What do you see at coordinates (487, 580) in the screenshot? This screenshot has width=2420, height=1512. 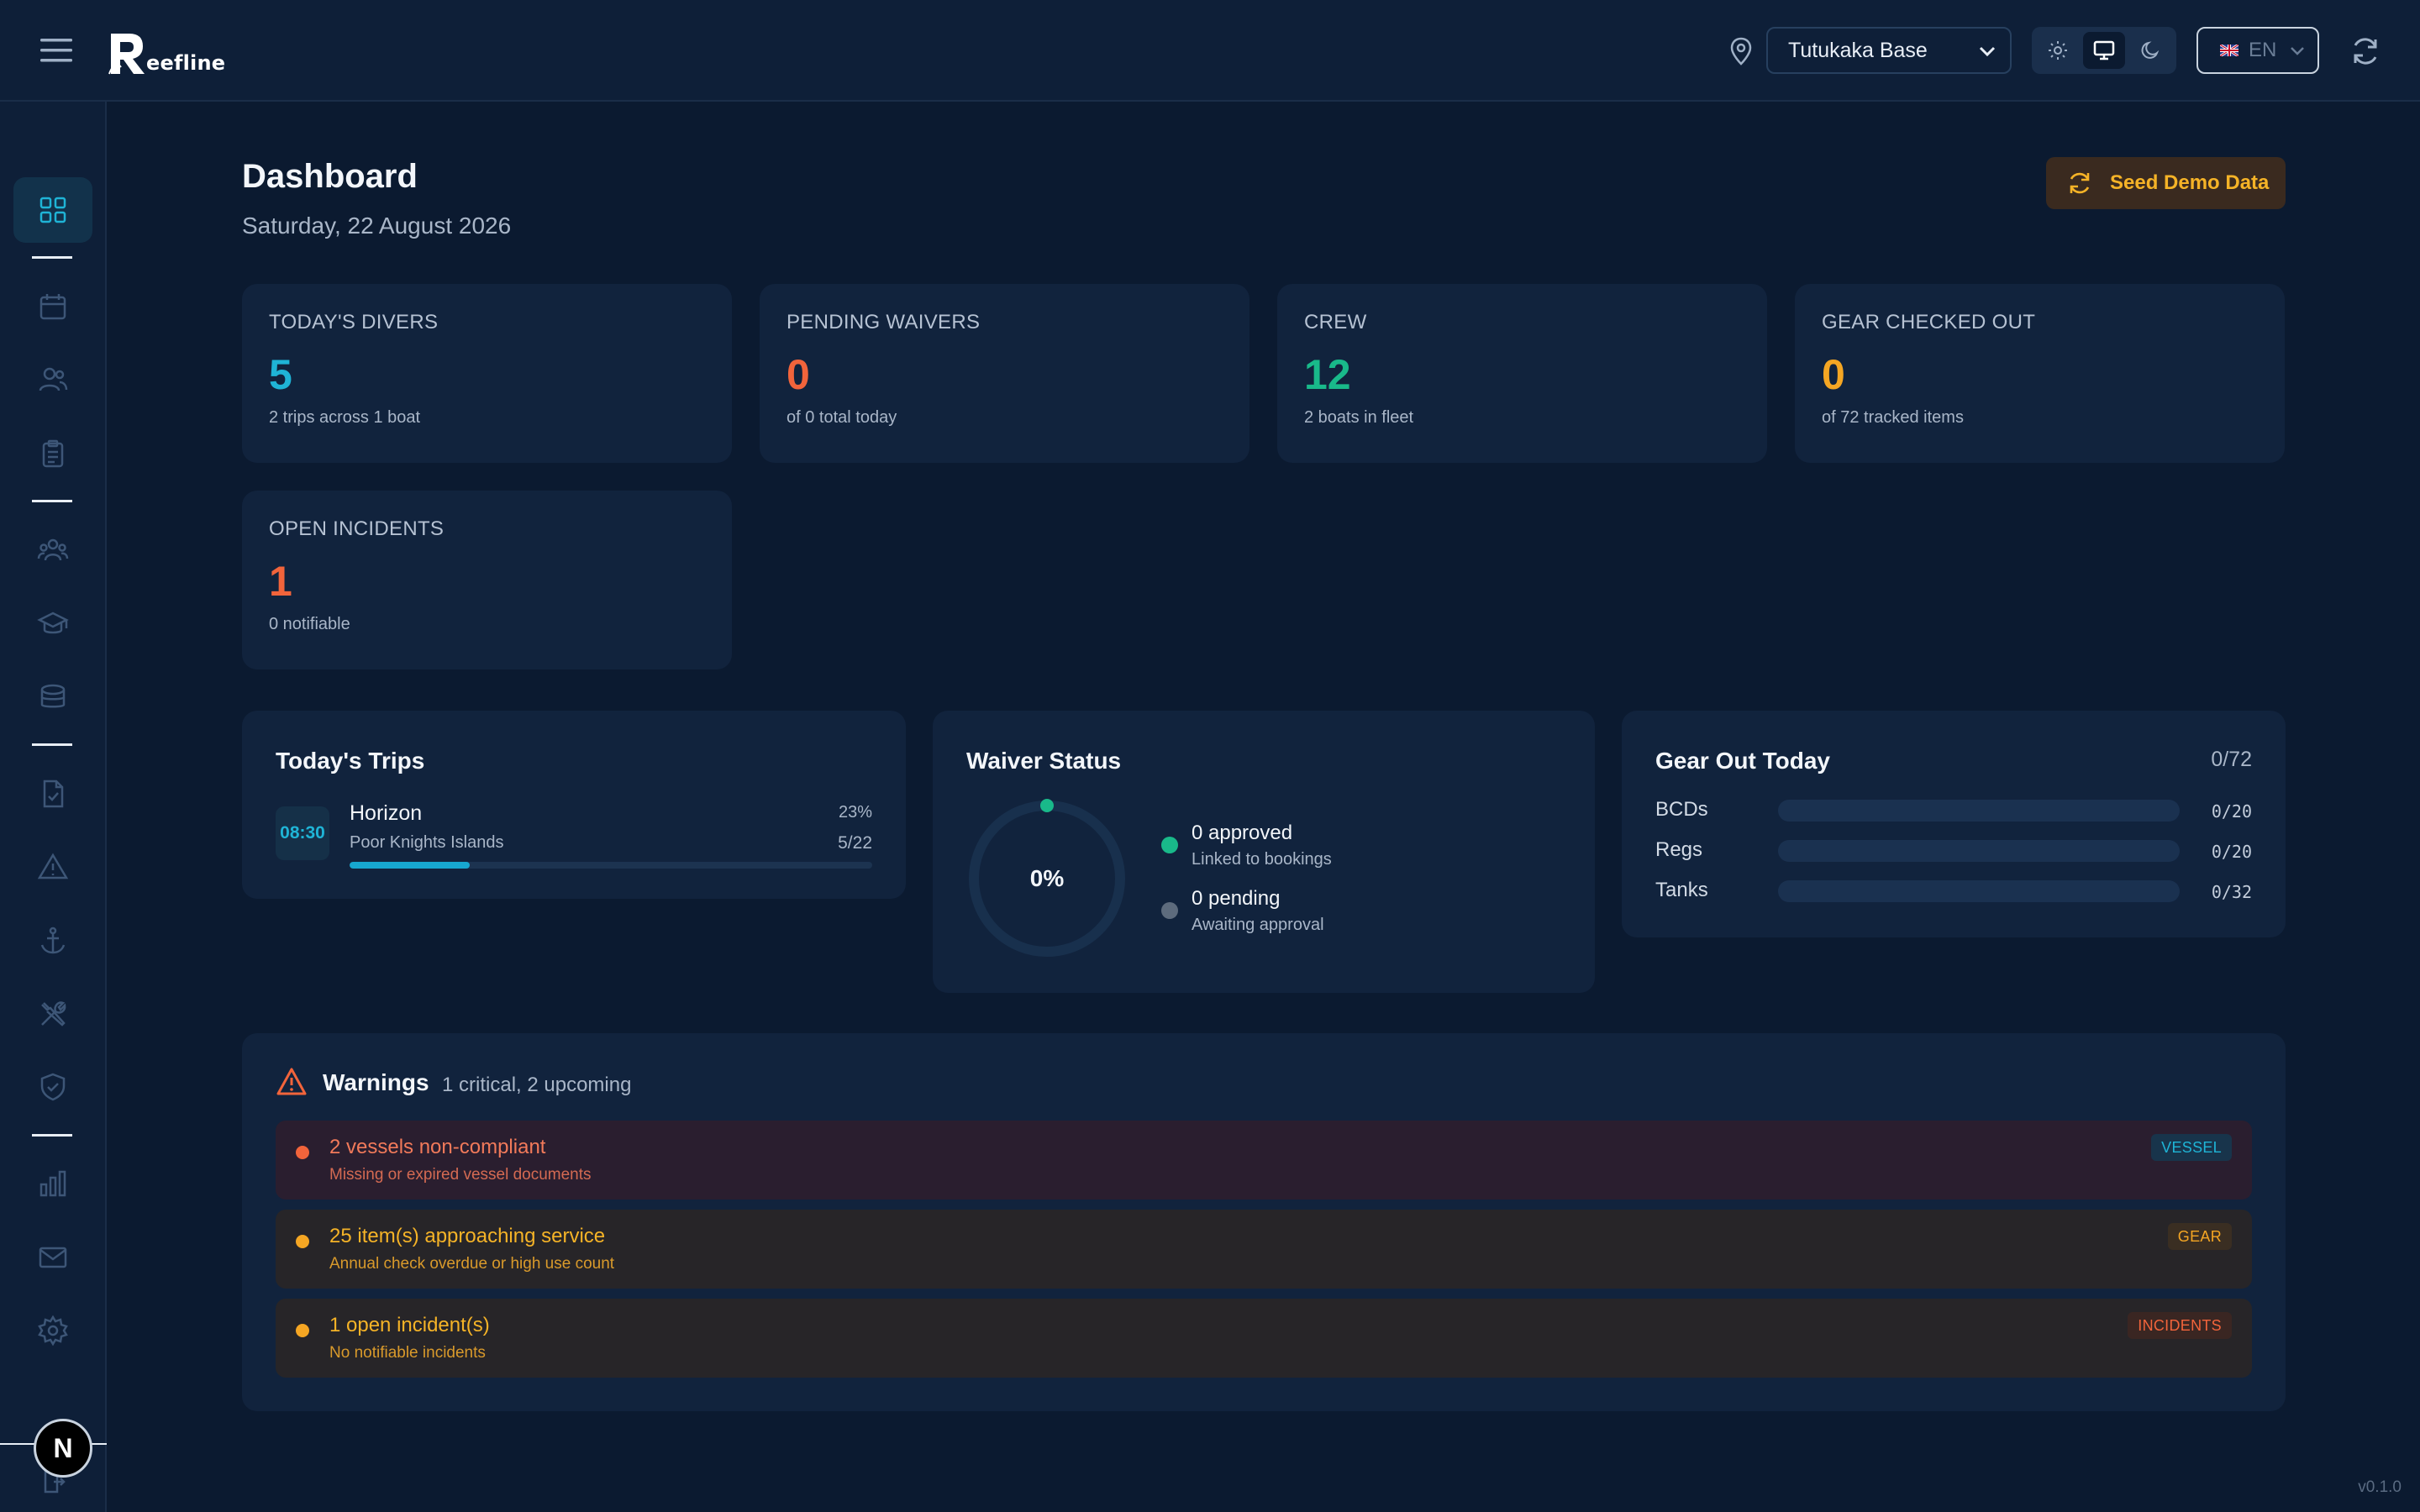 I see `stat-card-open-incidents: OPEN INCIDENTS 1 0 notifiable` at bounding box center [487, 580].